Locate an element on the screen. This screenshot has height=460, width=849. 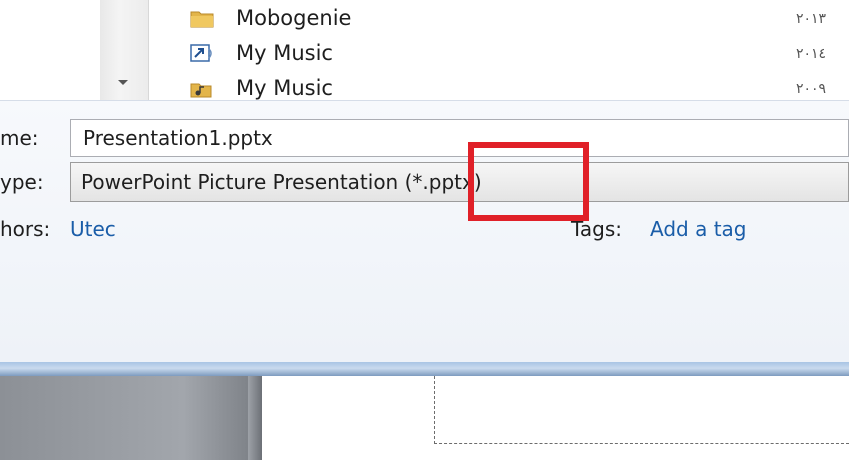
vertical-scrollbar is located at coordinates (124, 50).